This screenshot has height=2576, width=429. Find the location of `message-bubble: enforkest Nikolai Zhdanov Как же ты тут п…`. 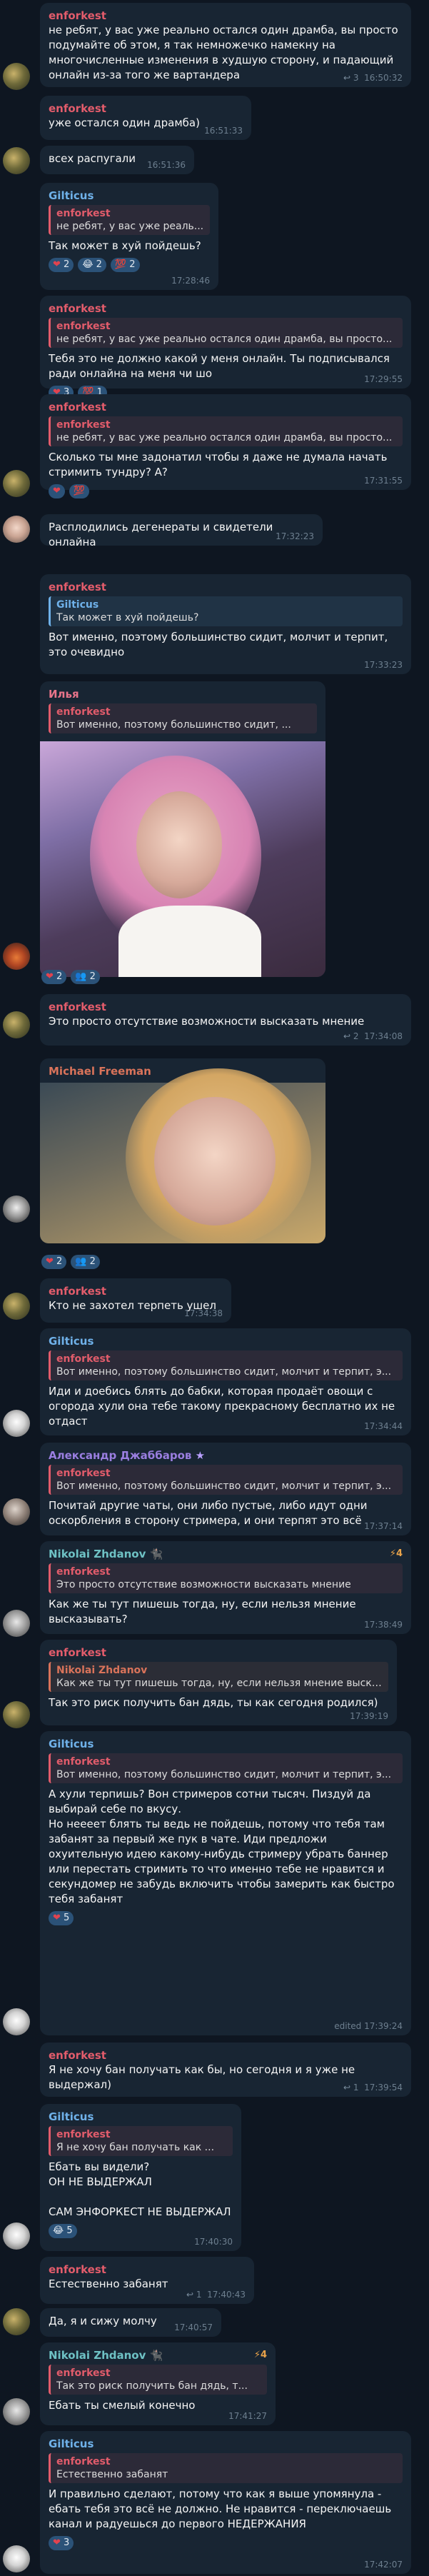

message-bubble: enforkest Nikolai Zhdanov Как же ты тут п… is located at coordinates (219, 1682).